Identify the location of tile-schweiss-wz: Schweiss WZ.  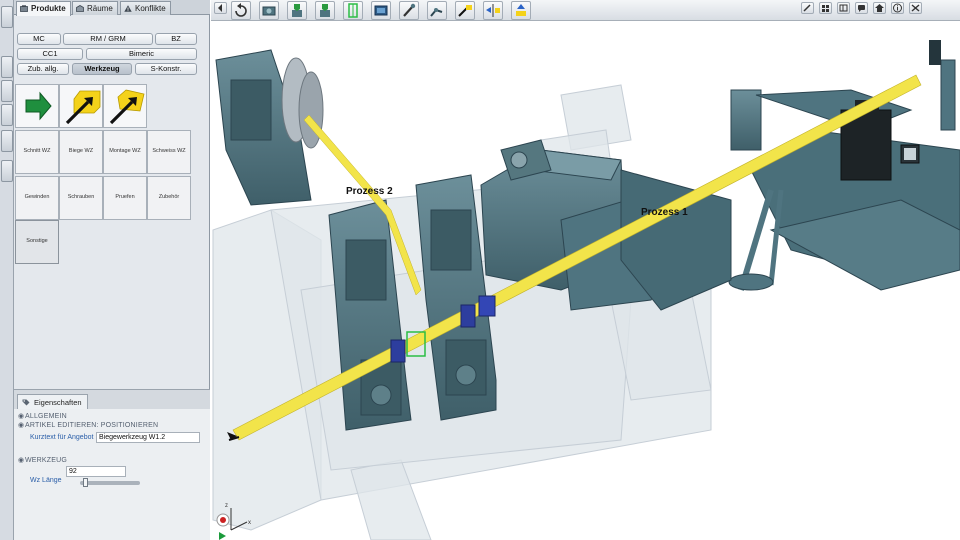
(169, 152).